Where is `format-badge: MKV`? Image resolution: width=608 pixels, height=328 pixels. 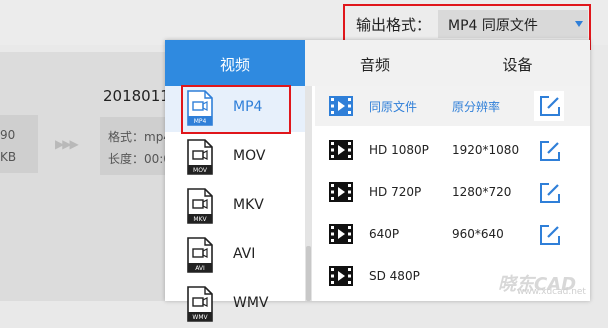
format-badge: MKV is located at coordinates (200, 219).